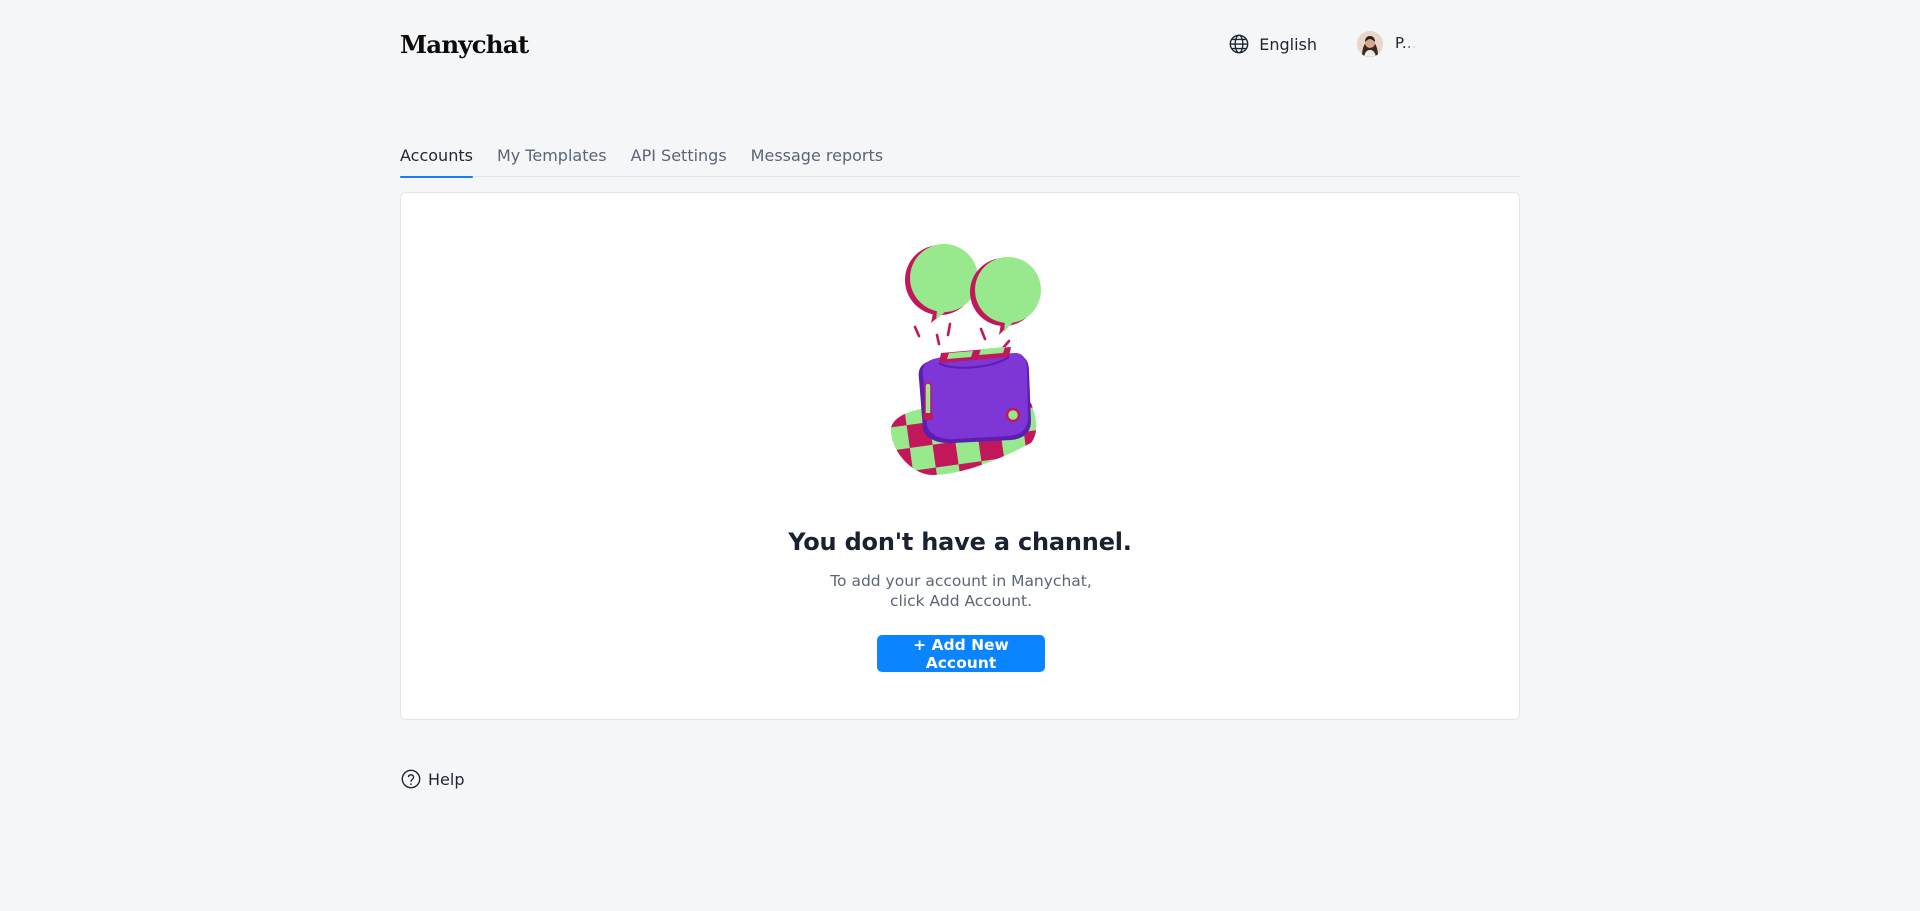 This screenshot has height=911, width=1920. What do you see at coordinates (552, 161) in the screenshot?
I see `tab-my-templates: My Templates` at bounding box center [552, 161].